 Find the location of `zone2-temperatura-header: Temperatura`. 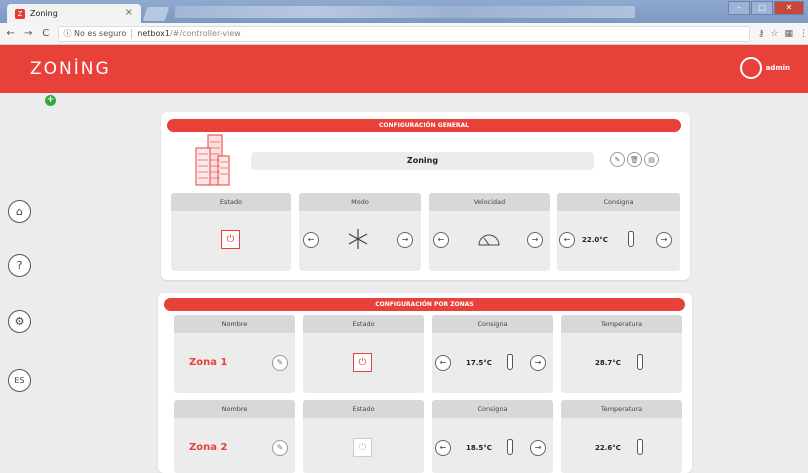

zone2-temperatura-header: Temperatura is located at coordinates (621, 409).